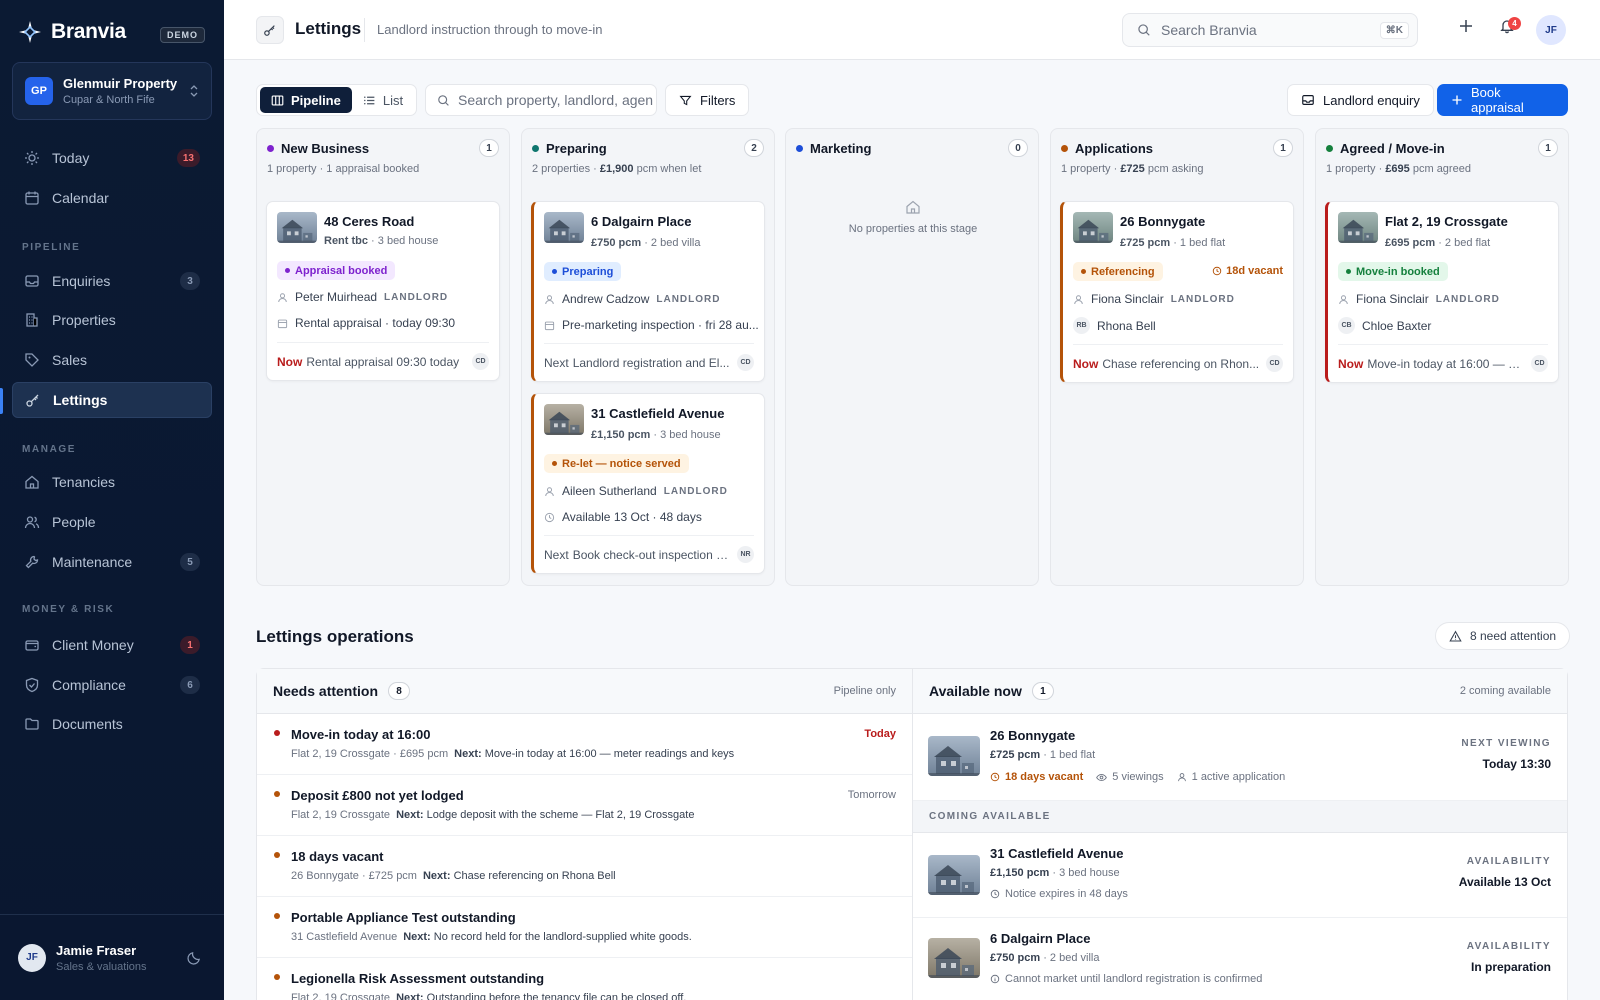  I want to click on nav-sales-label: Sales, so click(70, 360).